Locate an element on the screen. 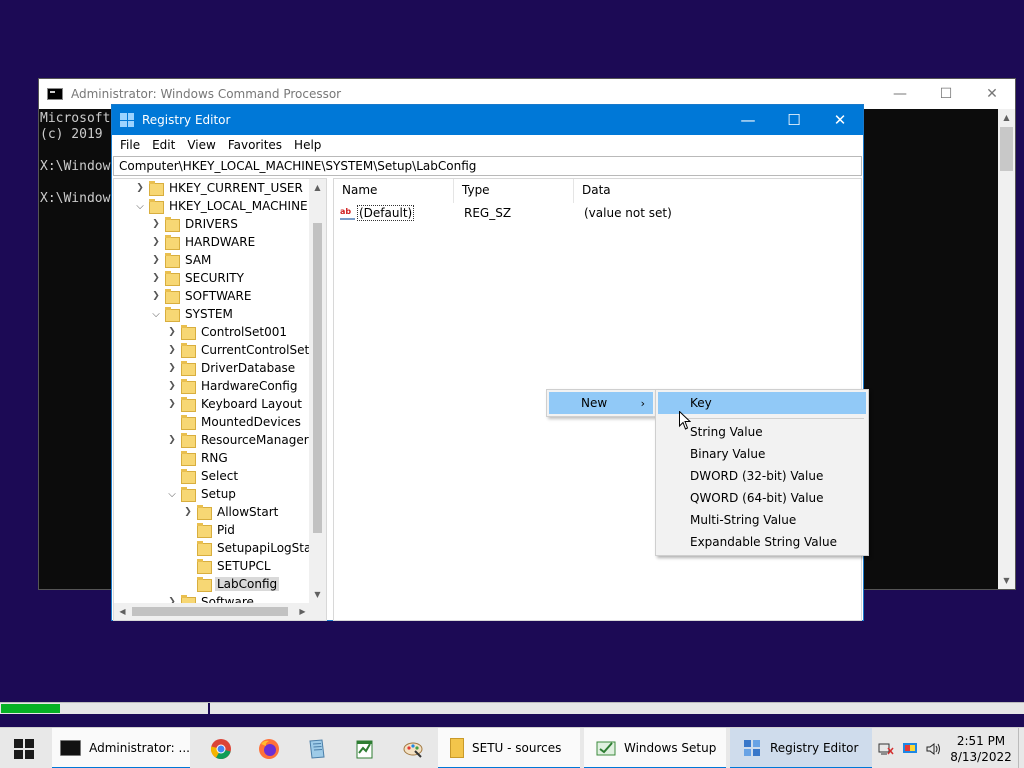  system-tray: 2:51 PM 8/13/2022 is located at coordinates (950, 748).